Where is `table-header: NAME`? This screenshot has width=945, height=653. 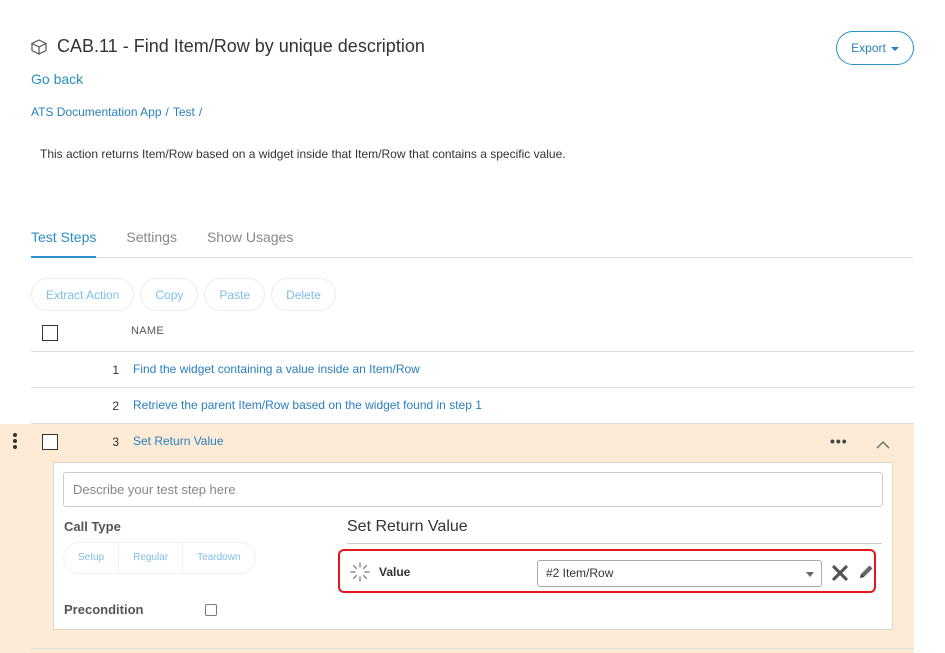 table-header: NAME is located at coordinates (472, 334).